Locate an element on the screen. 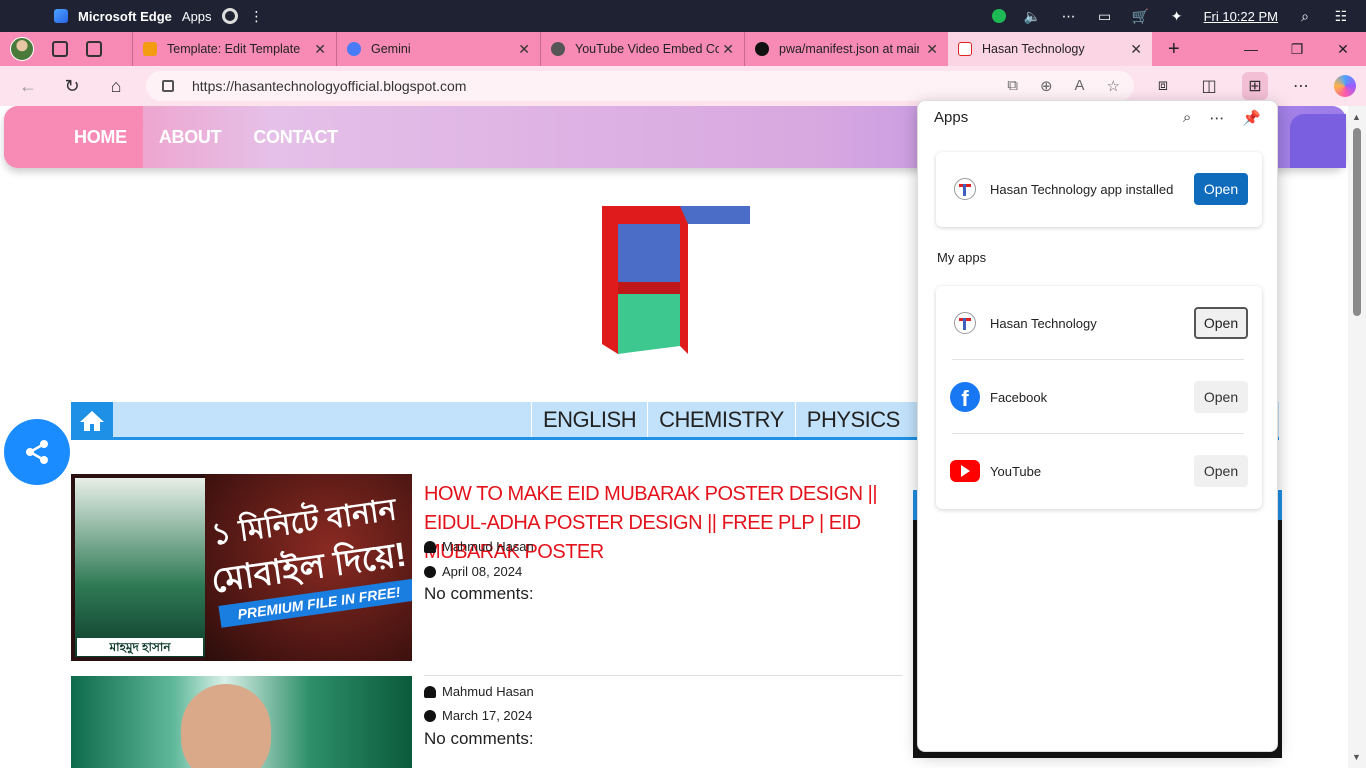 This screenshot has width=1366, height=768. restore-icon: ❐ is located at coordinates (1297, 49).